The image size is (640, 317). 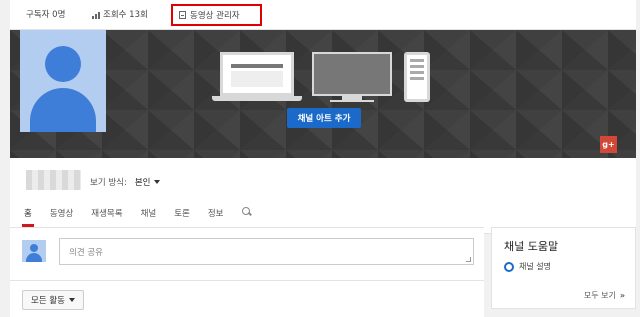 What do you see at coordinates (417, 77) in the screenshot?
I see `phone-preview-icon` at bounding box center [417, 77].